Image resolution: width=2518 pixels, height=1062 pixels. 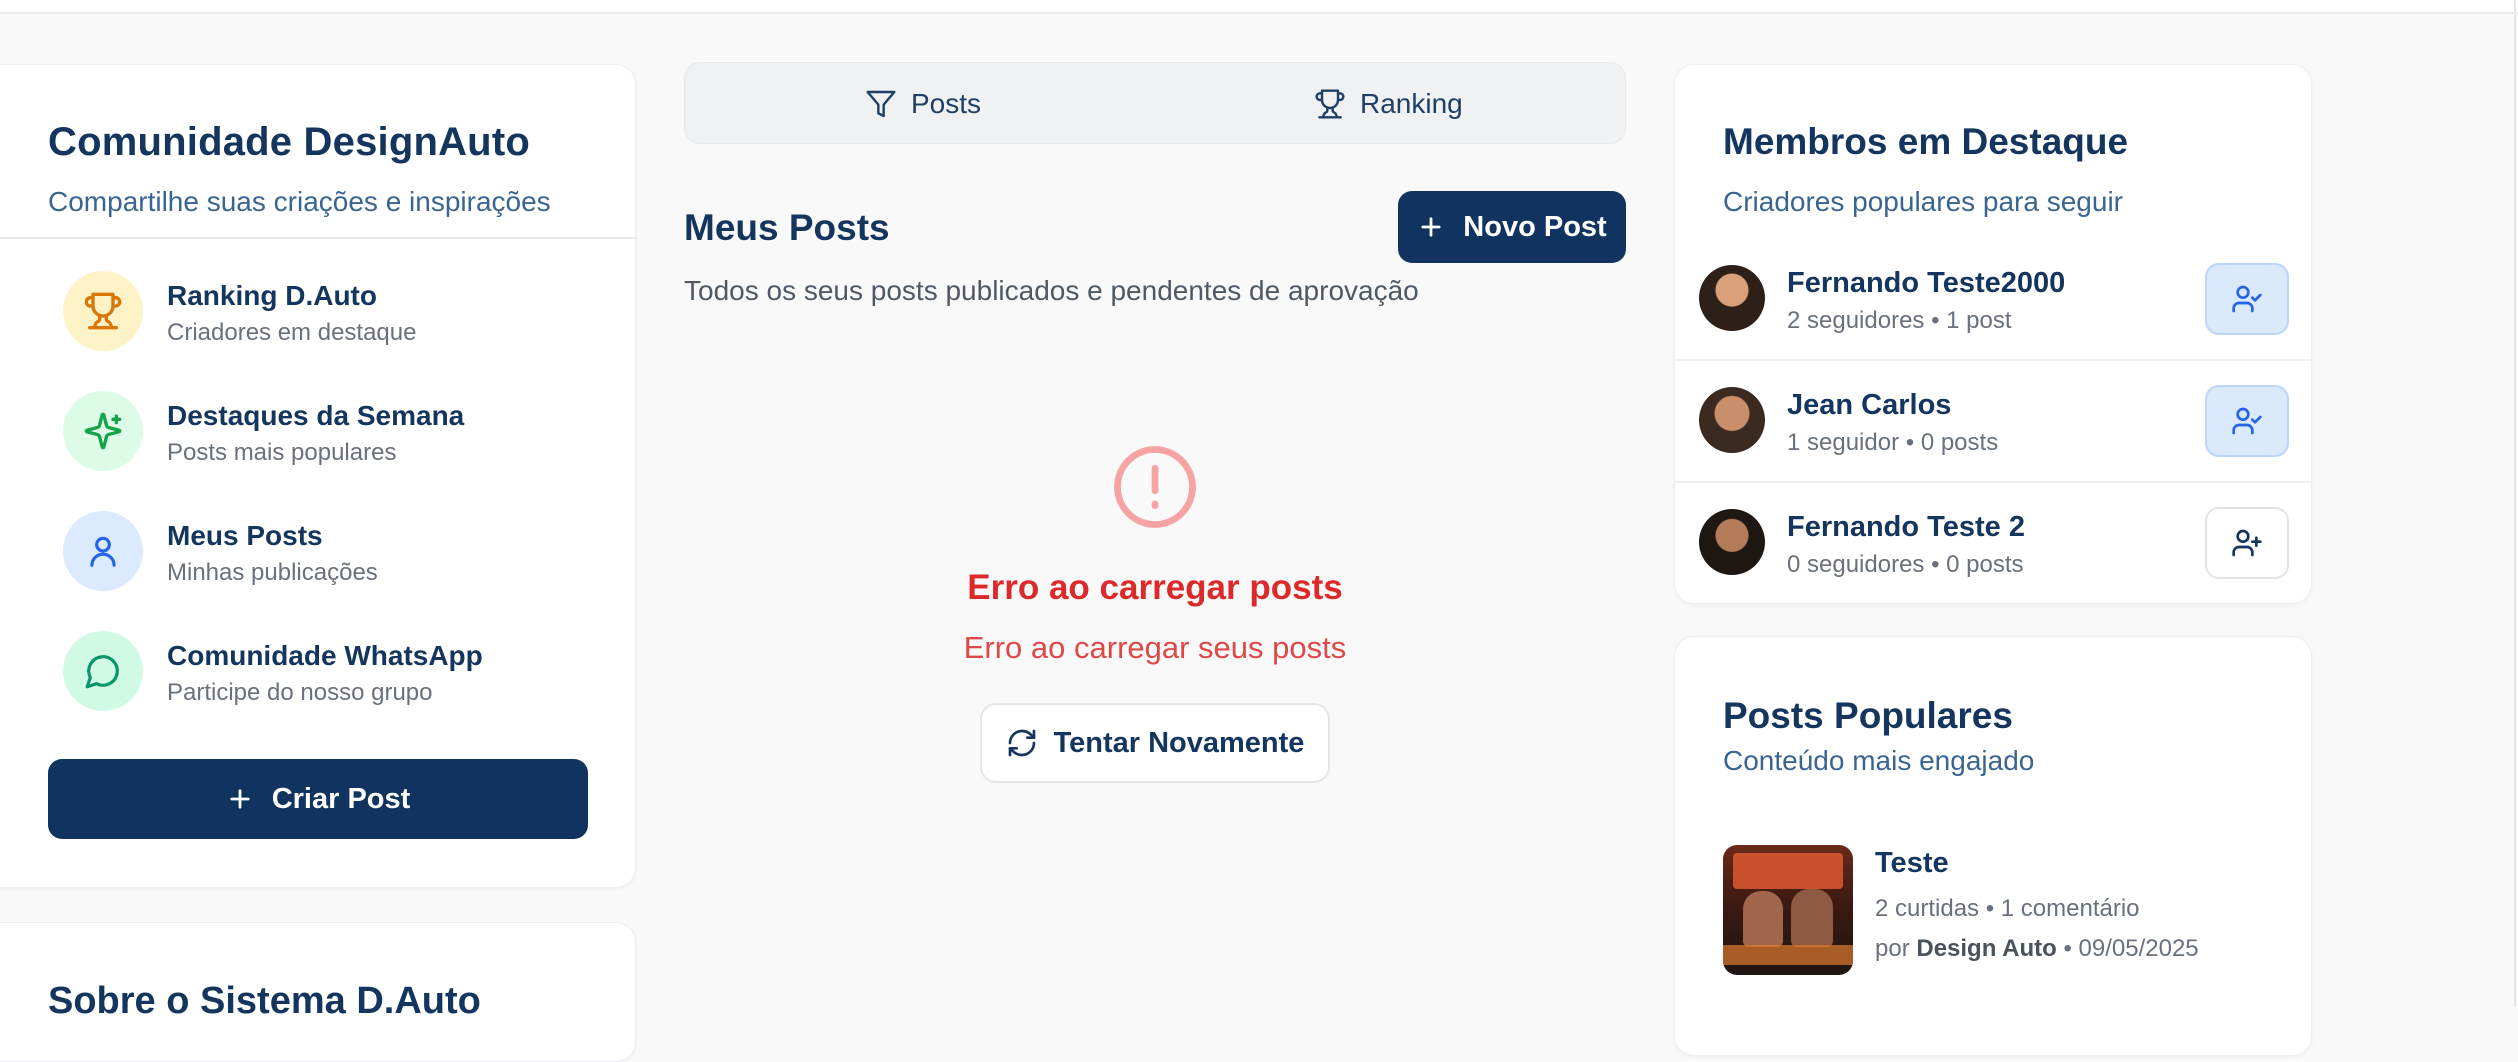 I want to click on thumbnail-banner, so click(x=1788, y=871).